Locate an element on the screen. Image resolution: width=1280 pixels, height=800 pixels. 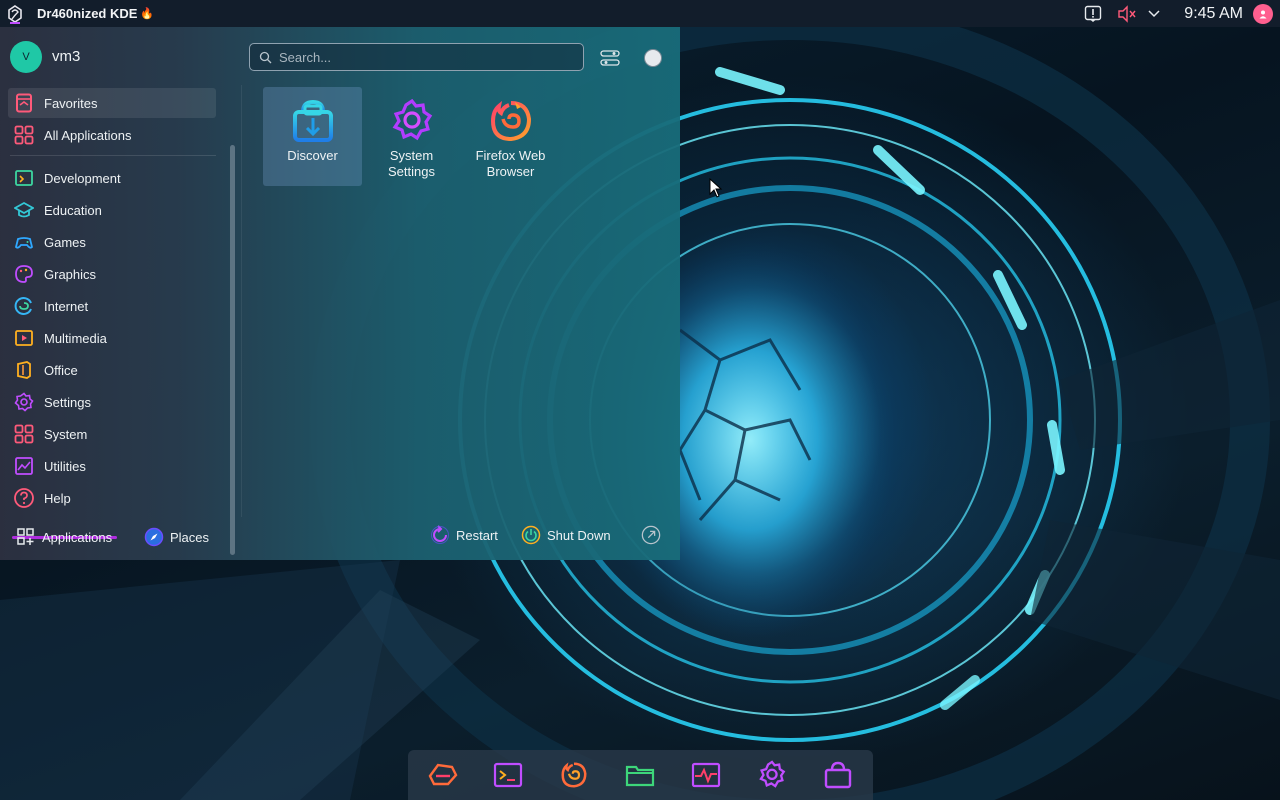
category-games: Games is located at coordinates (112, 242).